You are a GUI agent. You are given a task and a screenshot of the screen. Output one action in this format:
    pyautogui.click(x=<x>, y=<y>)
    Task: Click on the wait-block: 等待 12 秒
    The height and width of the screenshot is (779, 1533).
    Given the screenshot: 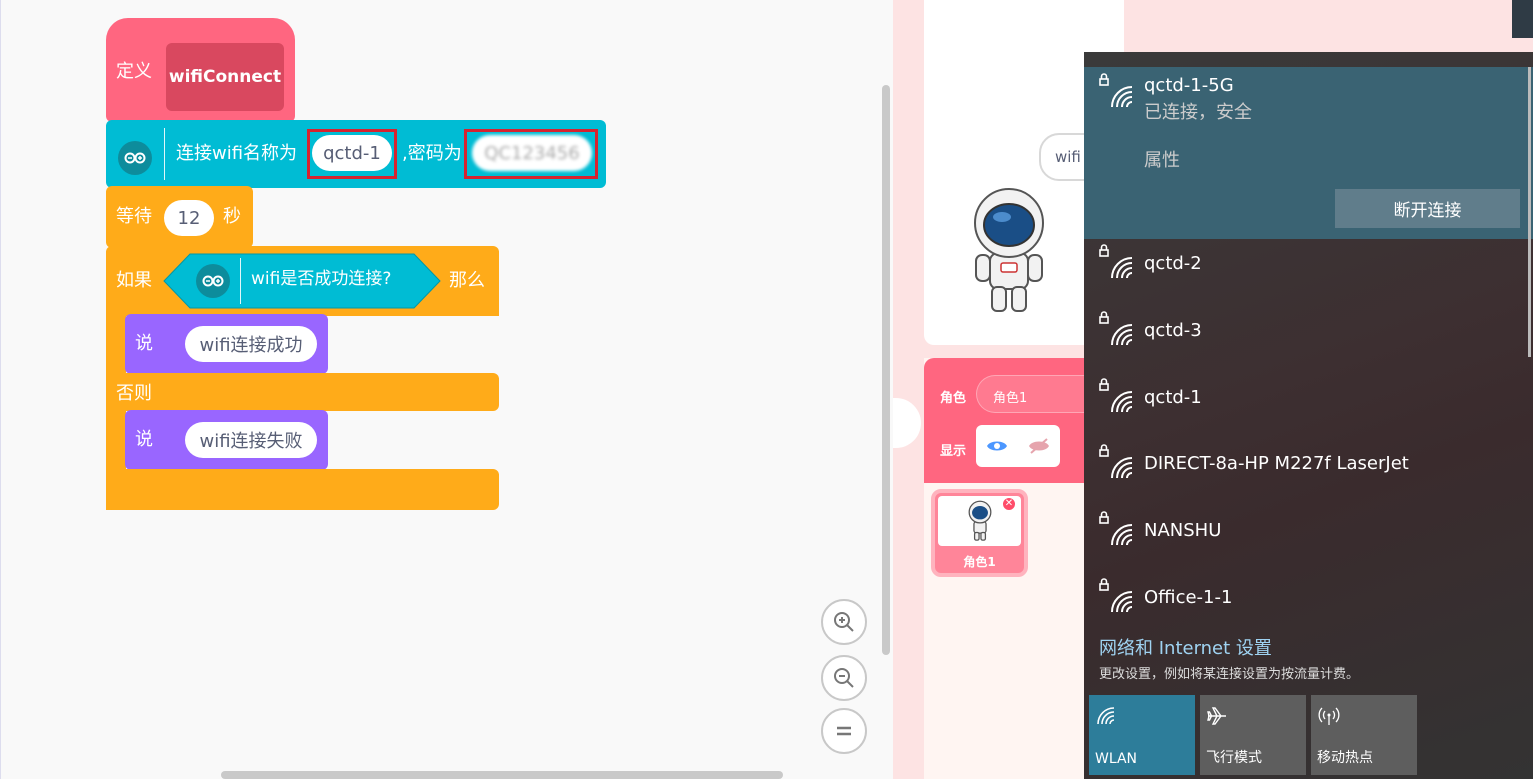 What is the action you would take?
    pyautogui.click(x=179, y=217)
    